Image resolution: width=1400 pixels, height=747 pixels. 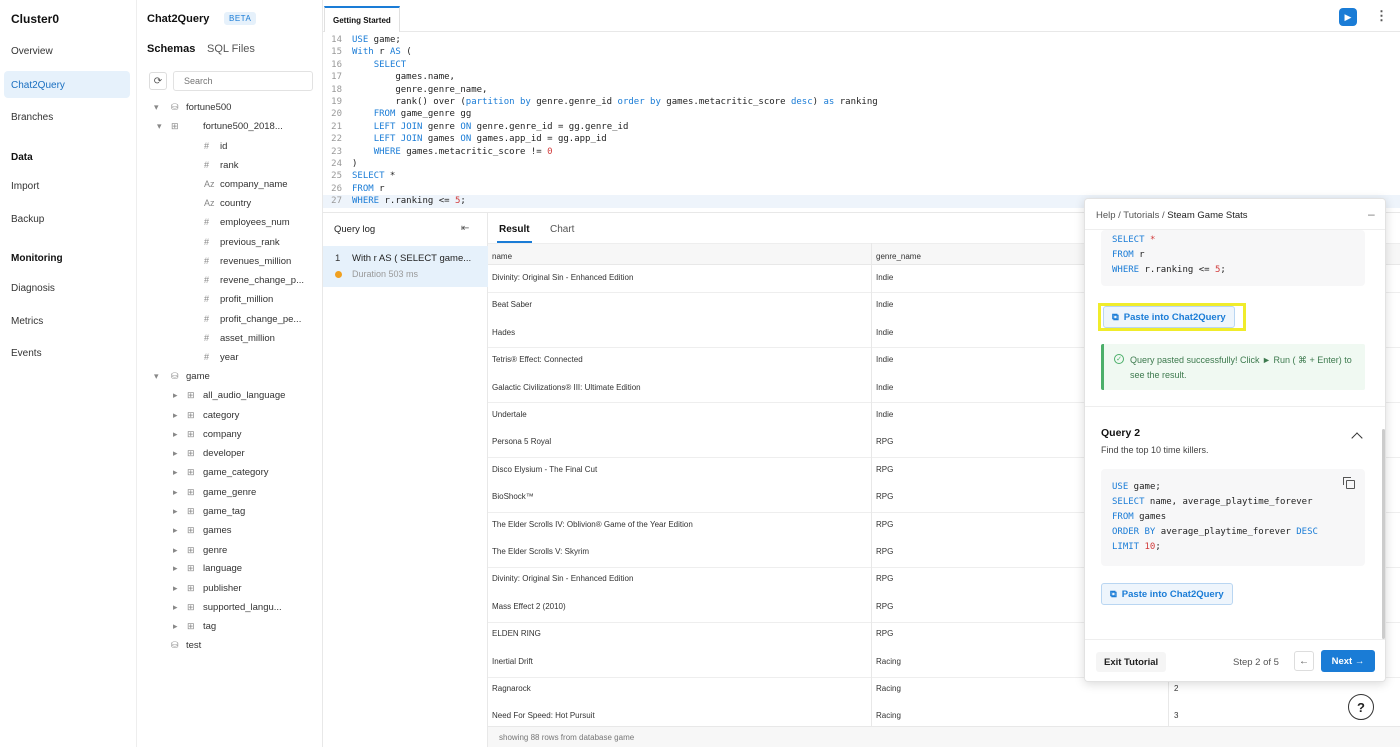 What do you see at coordinates (38, 85) in the screenshot?
I see `nav-chat2query: Chat2Query` at bounding box center [38, 85].